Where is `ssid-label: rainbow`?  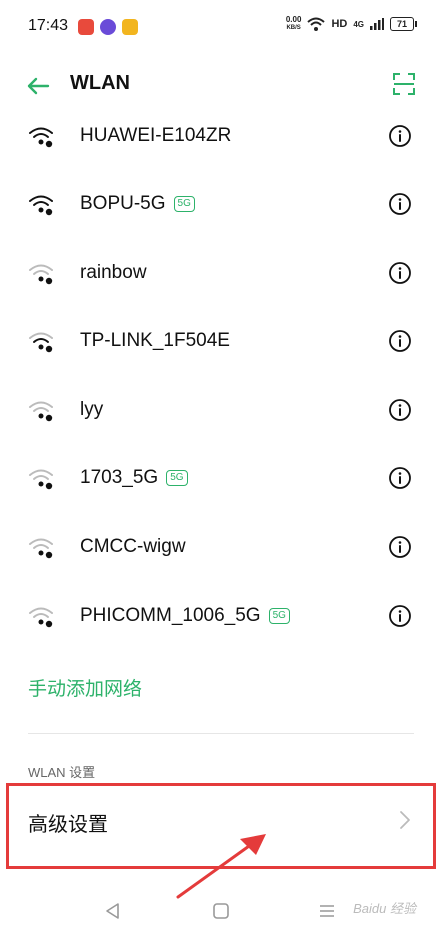
ssid-label: rainbow is located at coordinates (113, 272).